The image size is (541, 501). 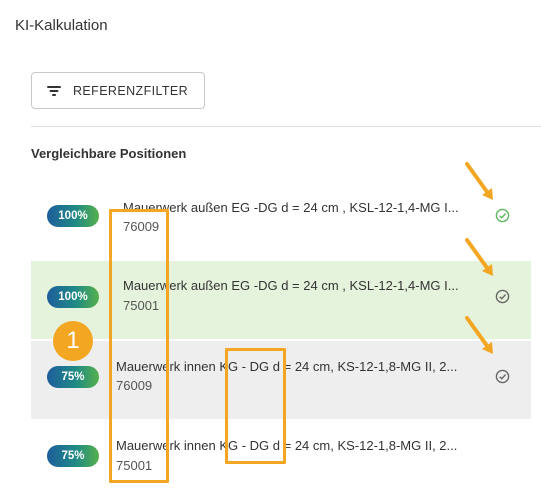 I want to click on code-column-highlight, so click(x=139, y=346).